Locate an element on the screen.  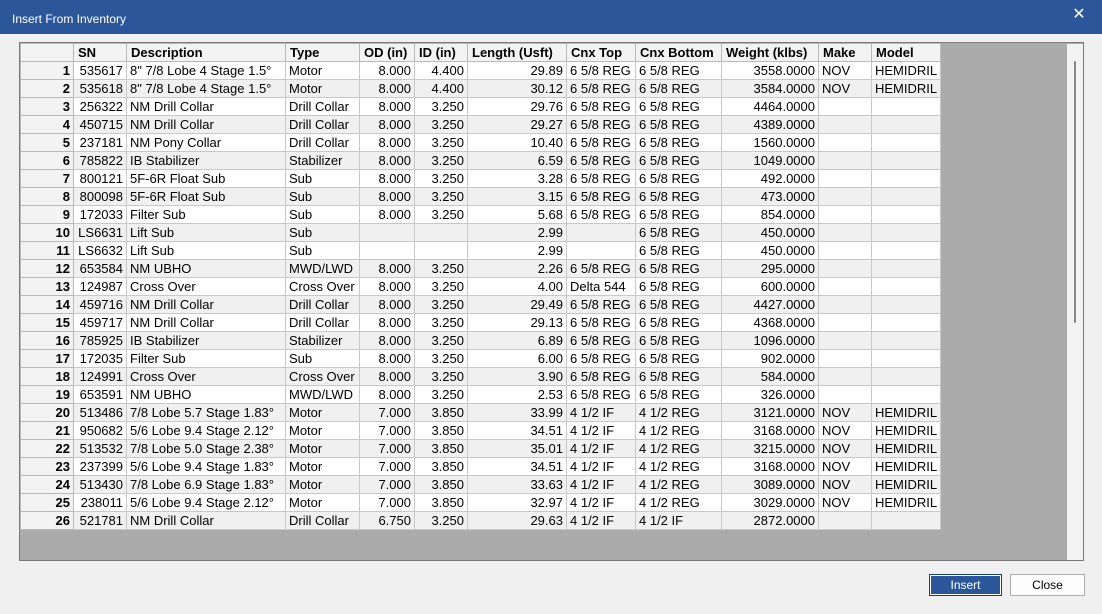
cell-weight: 3121.0000 is located at coordinates (770, 412).